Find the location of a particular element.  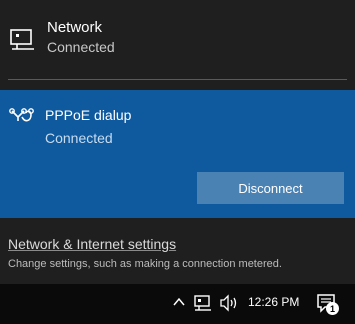

divider is located at coordinates (177, 79).